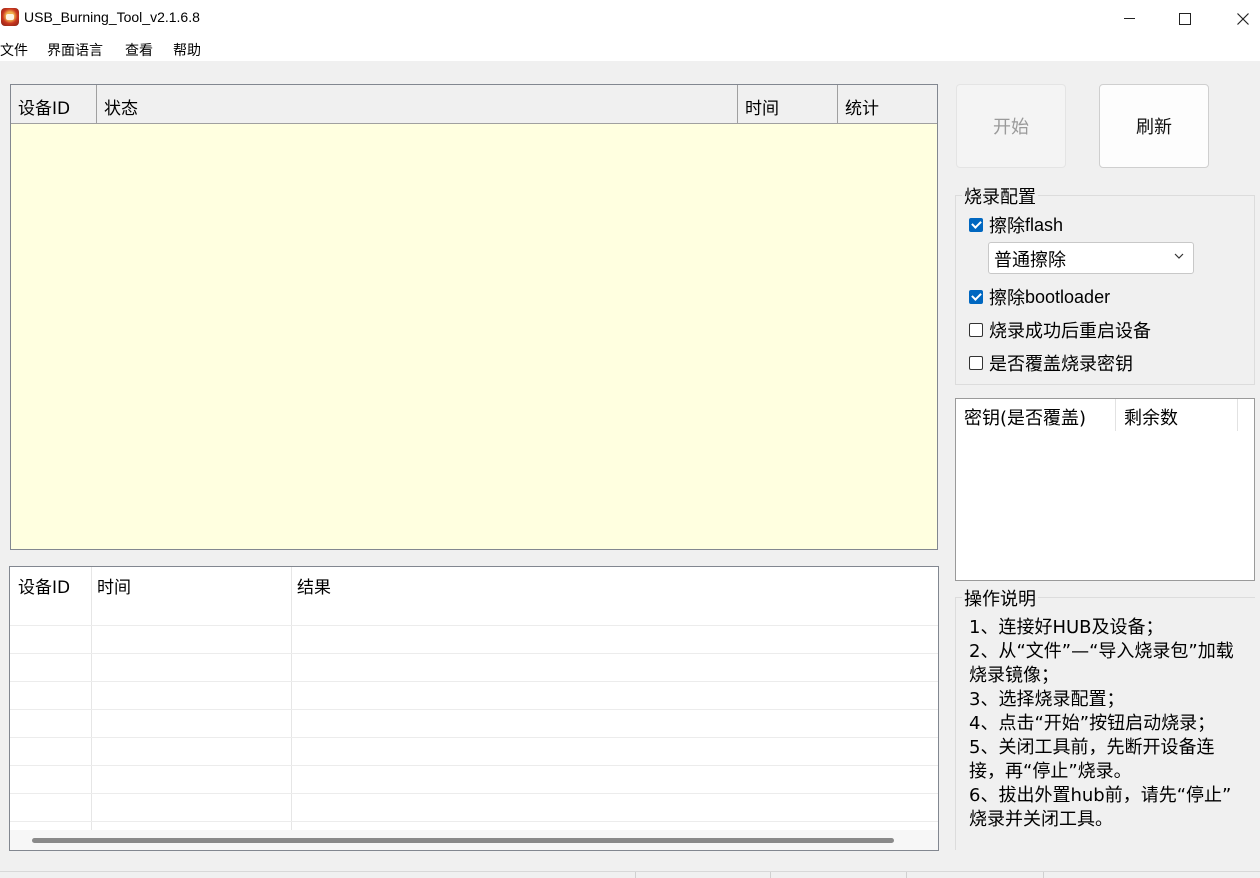 This screenshot has height=878, width=1260. I want to click on overwrite-key-checkbox: 是否覆盖烧录密钥, so click(1051, 363).